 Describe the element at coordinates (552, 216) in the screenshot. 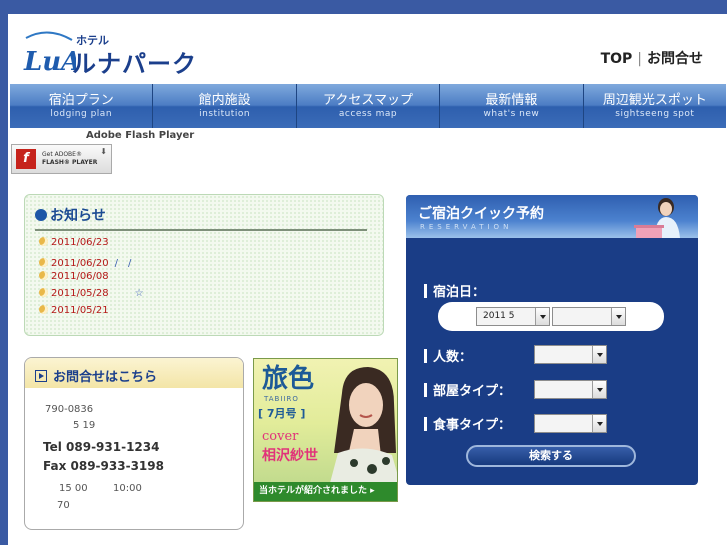

I see `reservation-header: ご宿泊クイック予約 RESERVATION` at that location.